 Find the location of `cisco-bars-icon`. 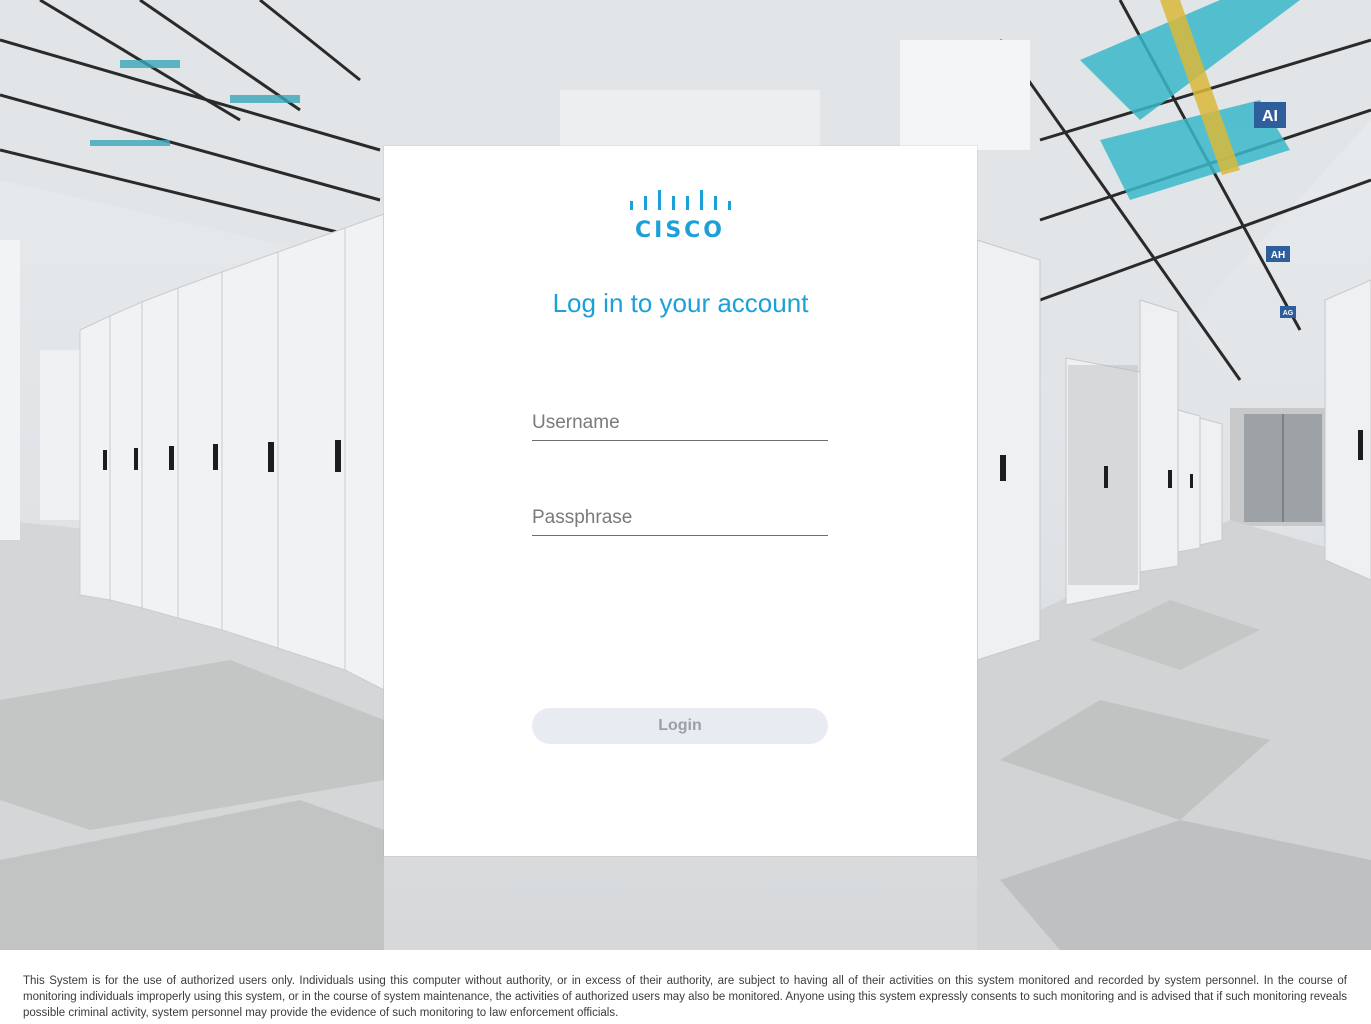

cisco-bars-icon is located at coordinates (680, 200).